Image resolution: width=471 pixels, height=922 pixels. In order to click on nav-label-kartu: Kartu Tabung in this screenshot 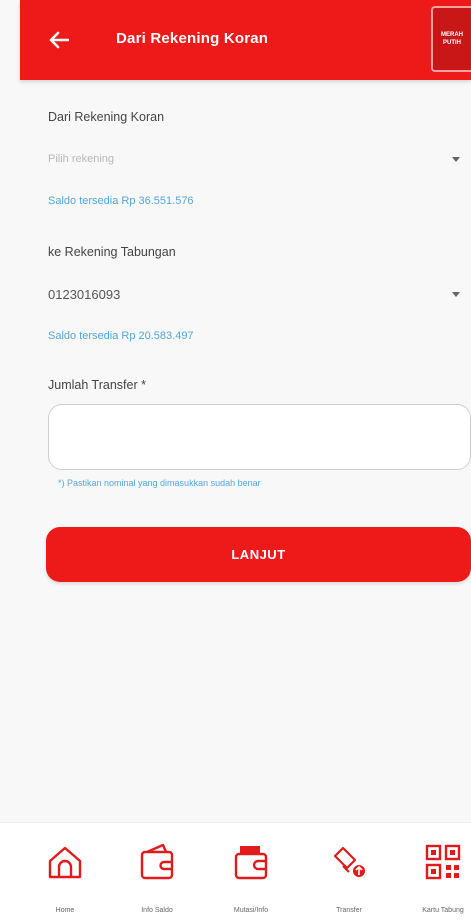, I will do `click(443, 910)`.